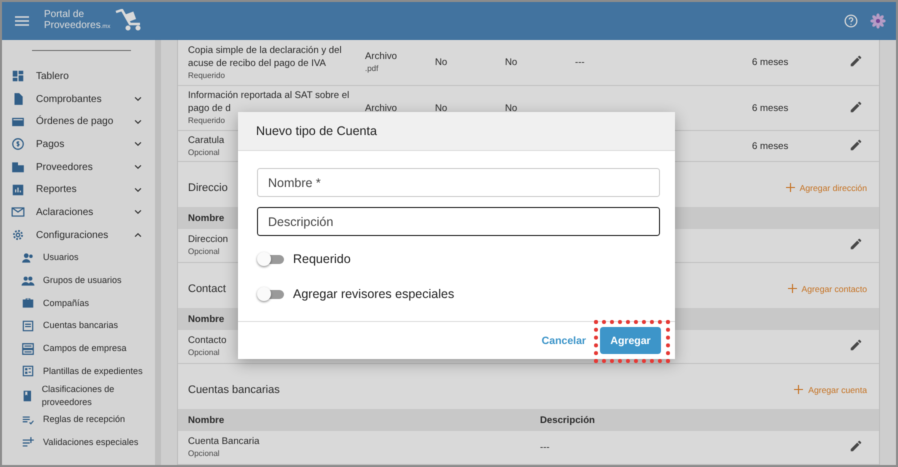  I want to click on sidebar-subitem: Reglas de recepción, so click(78, 420).